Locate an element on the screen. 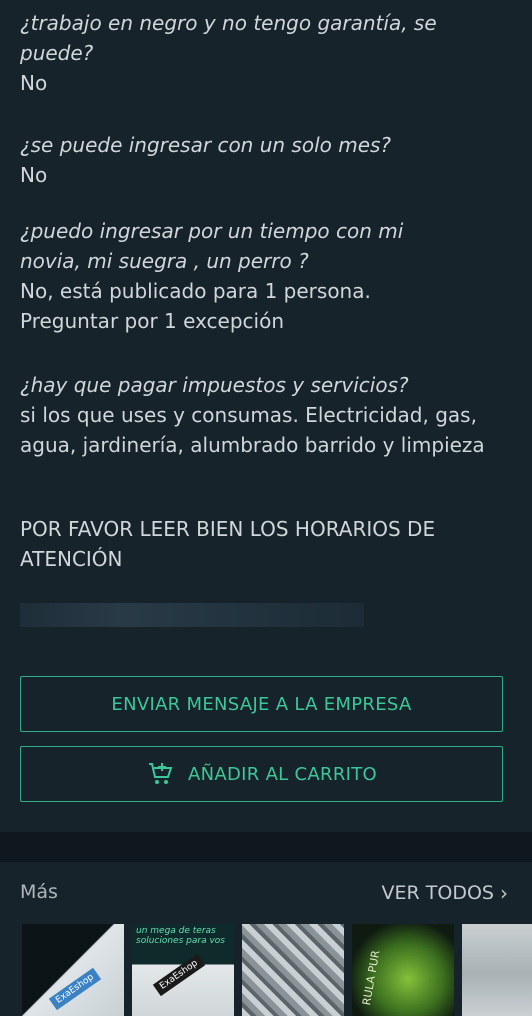 This screenshot has width=532, height=1016. product-thumb-1: ExaEshop is located at coordinates (73, 970).